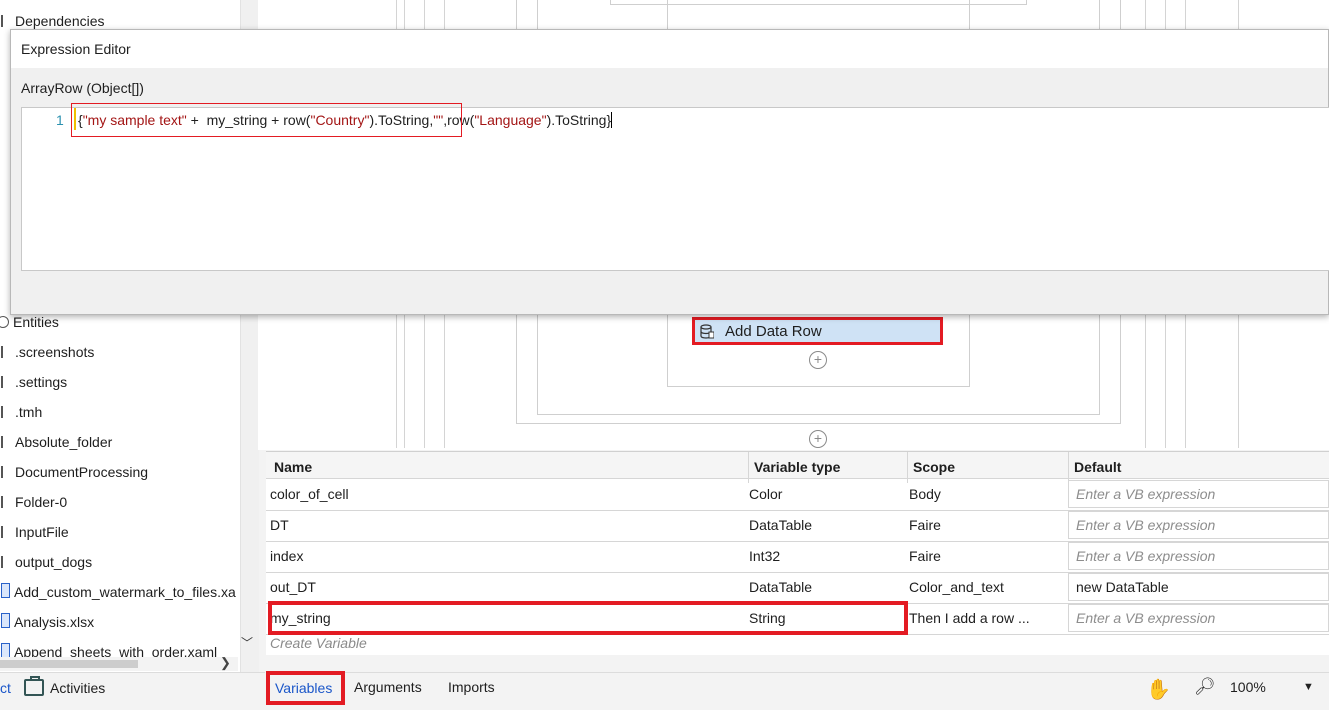 This screenshot has width=1329, height=710. What do you see at coordinates (119, 502) in the screenshot?
I see `tree-item: Folder-0` at bounding box center [119, 502].